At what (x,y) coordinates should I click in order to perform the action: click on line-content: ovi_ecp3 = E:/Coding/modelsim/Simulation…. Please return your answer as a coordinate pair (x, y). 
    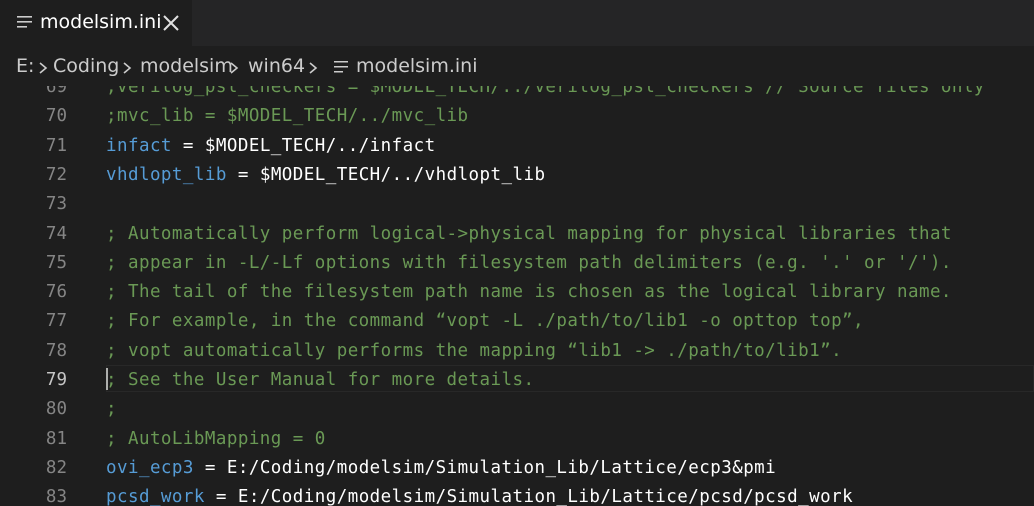
    Looking at the image, I should click on (441, 468).